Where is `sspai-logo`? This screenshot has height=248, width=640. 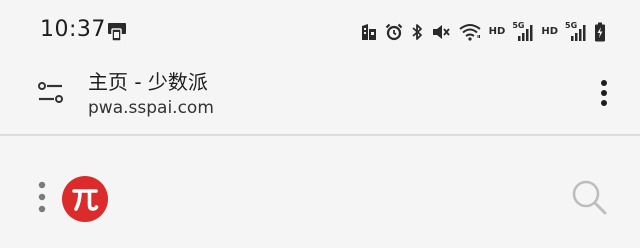
sspai-logo is located at coordinates (85, 199).